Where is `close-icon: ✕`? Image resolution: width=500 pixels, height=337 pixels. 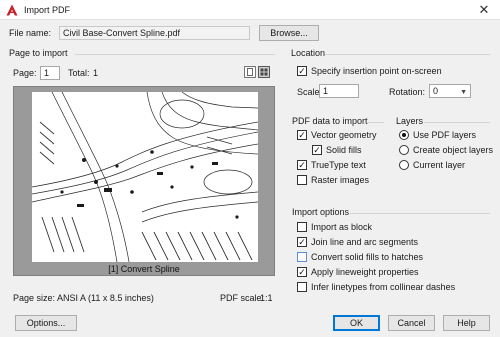 close-icon: ✕ is located at coordinates (484, 10).